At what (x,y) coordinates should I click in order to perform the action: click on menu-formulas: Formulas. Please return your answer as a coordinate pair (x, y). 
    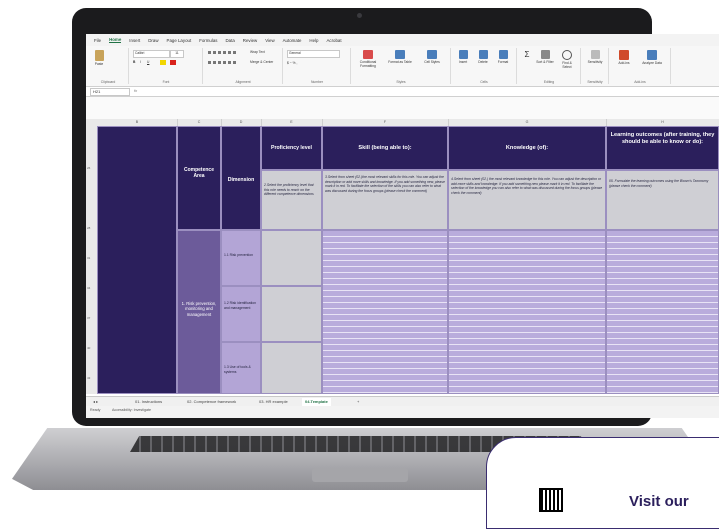
    Looking at the image, I should click on (208, 40).